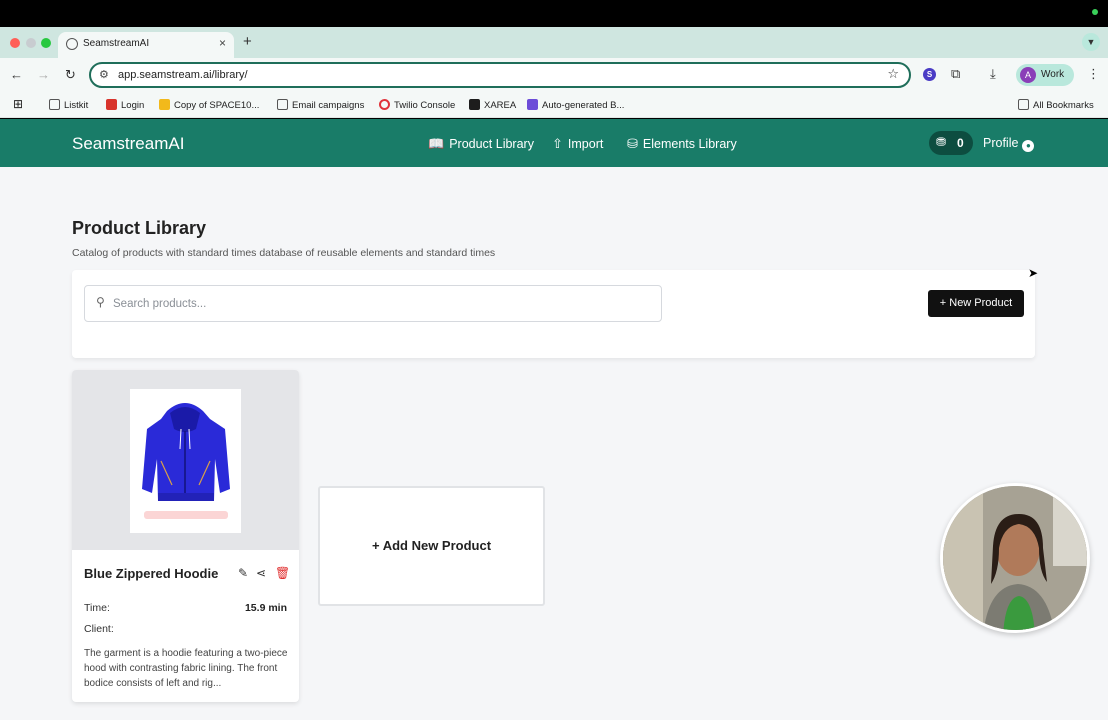 The width and height of the screenshot is (1108, 720). I want to click on apps-grid-icon: ⊞, so click(18, 104).